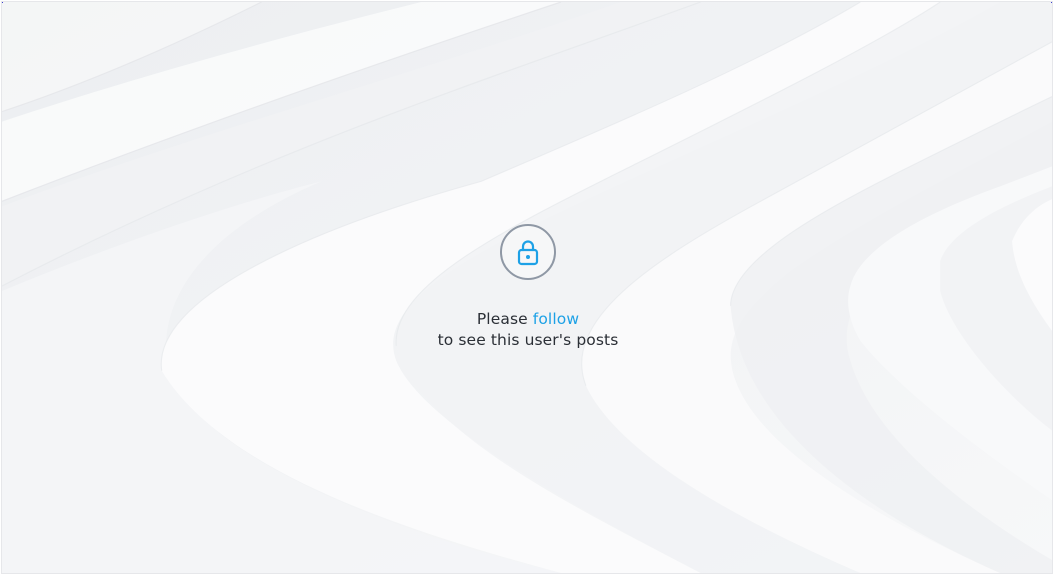 This screenshot has width=1055, height=576. I want to click on lock-icon, so click(528, 253).